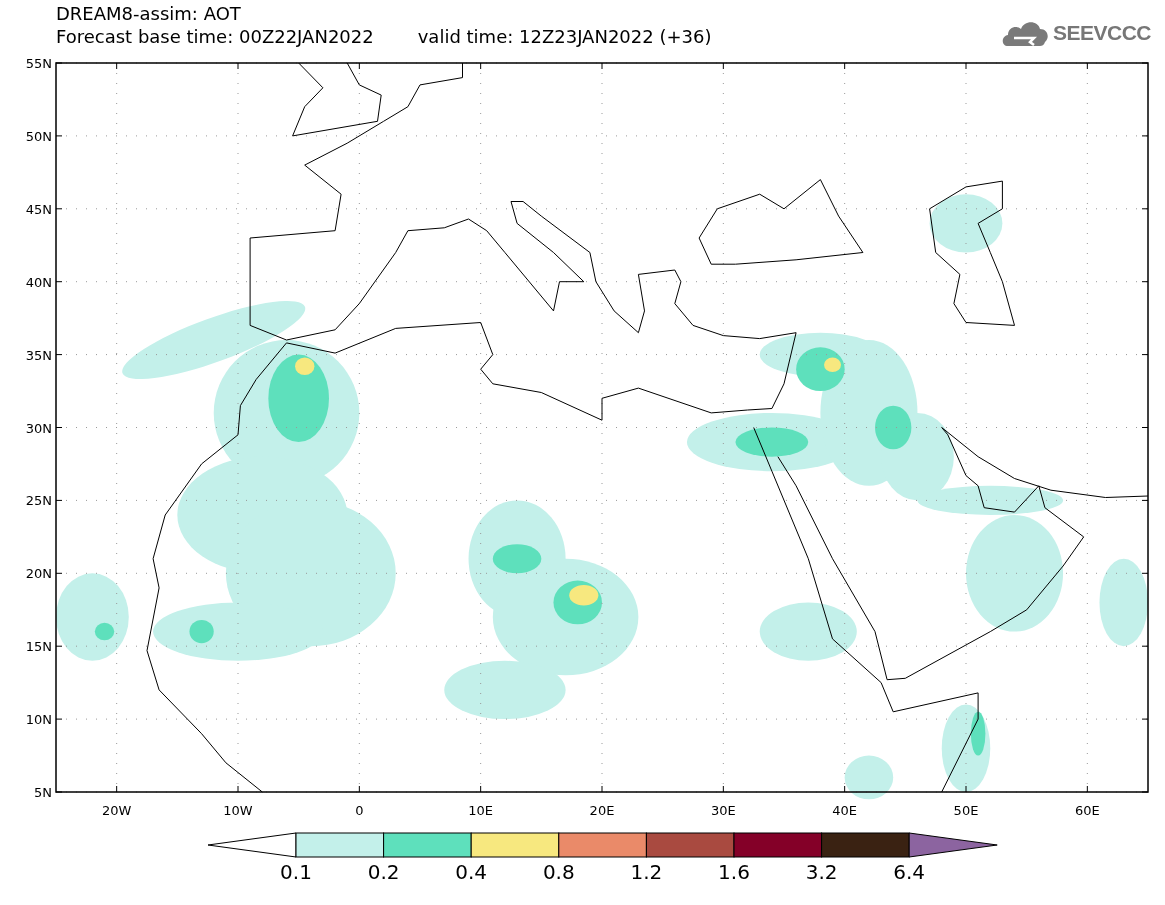 The height and width of the screenshot is (905, 1165). Describe the element at coordinates (149, 13) in the screenshot. I see `map-title: DREAM8-assim: AOT` at that location.